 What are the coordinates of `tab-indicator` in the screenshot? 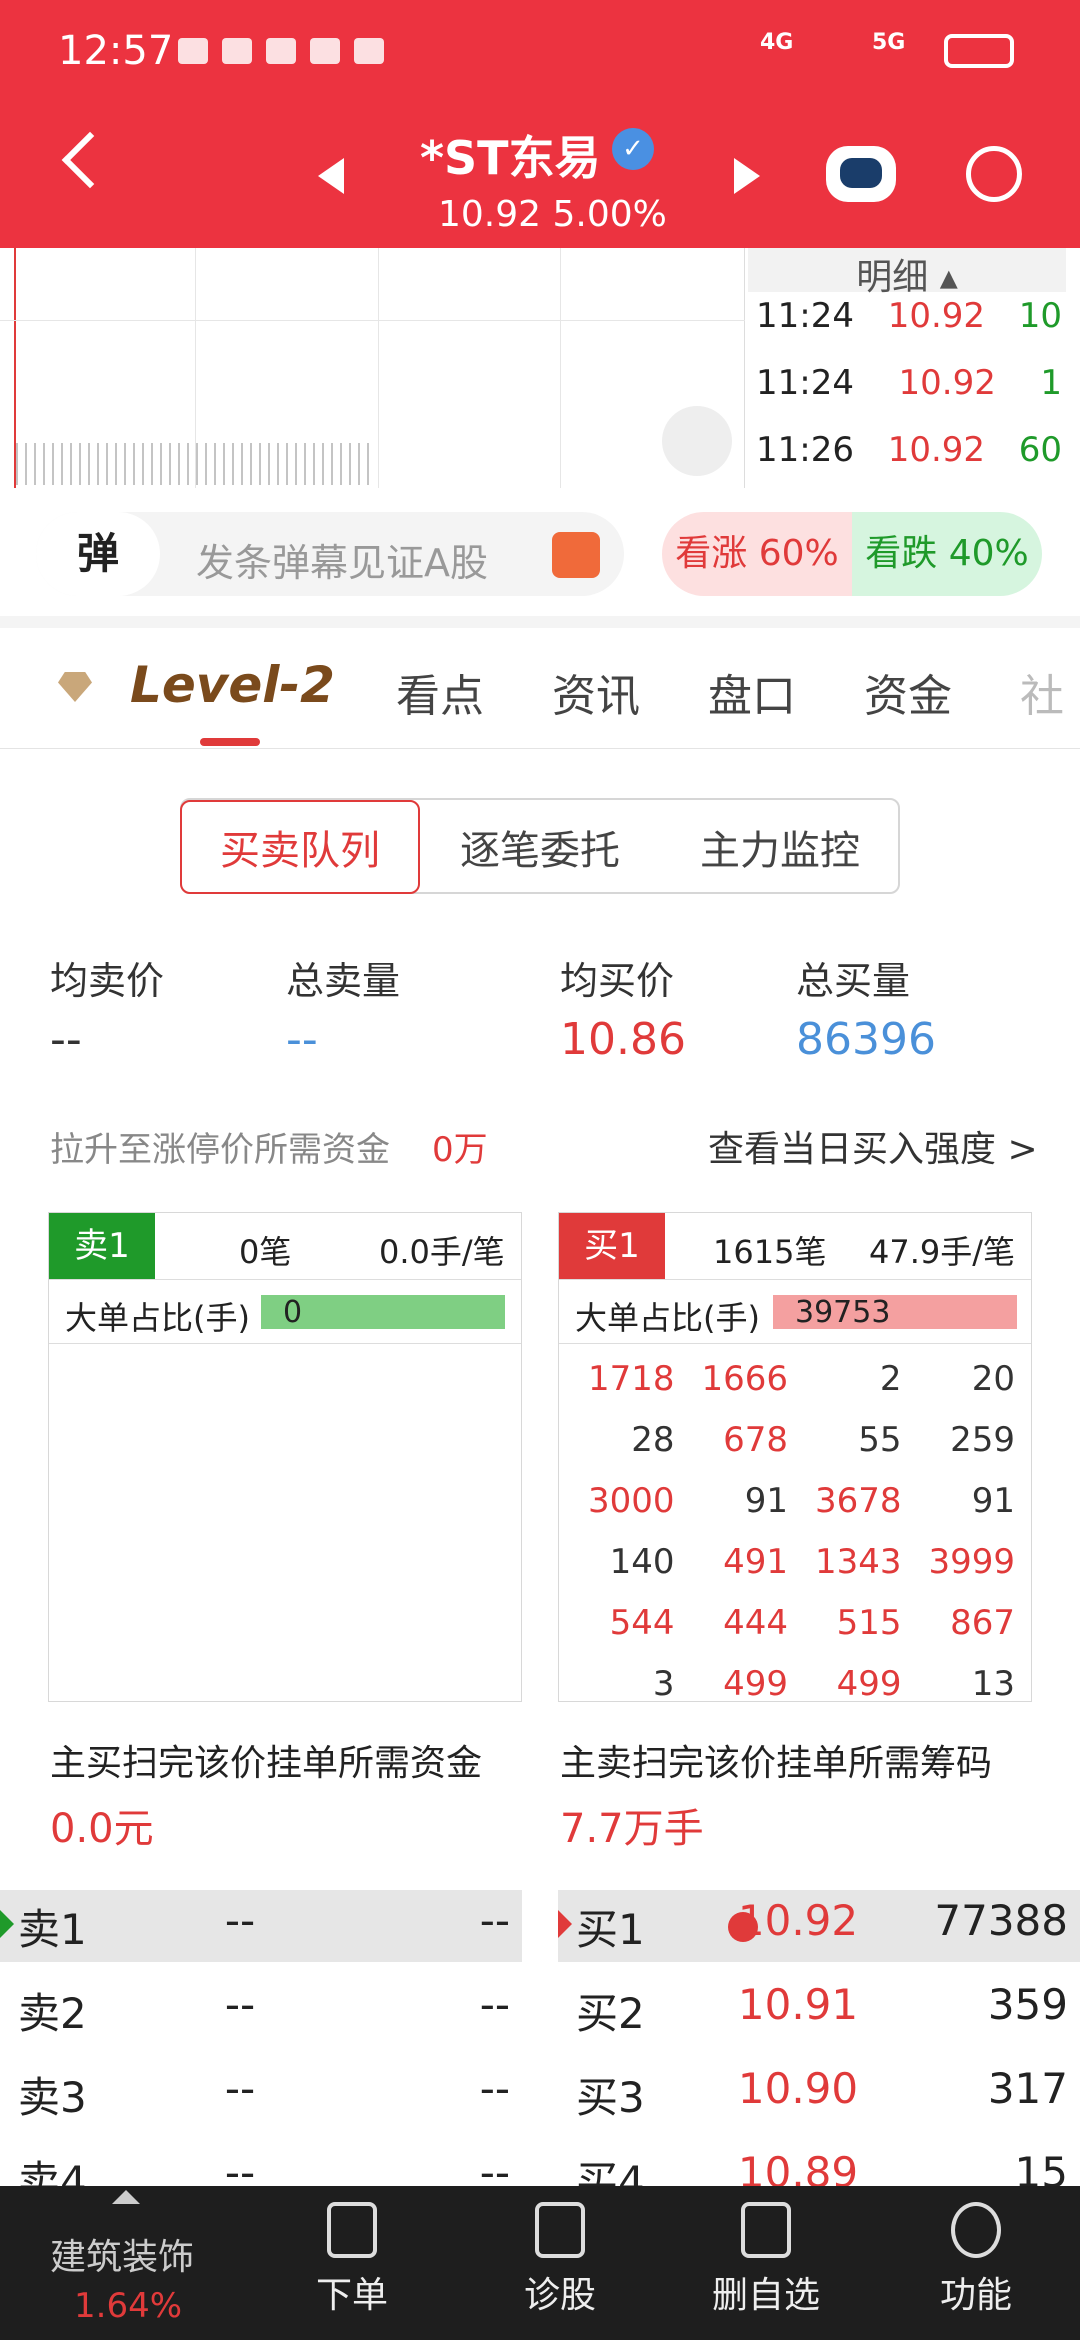 It's located at (230, 742).